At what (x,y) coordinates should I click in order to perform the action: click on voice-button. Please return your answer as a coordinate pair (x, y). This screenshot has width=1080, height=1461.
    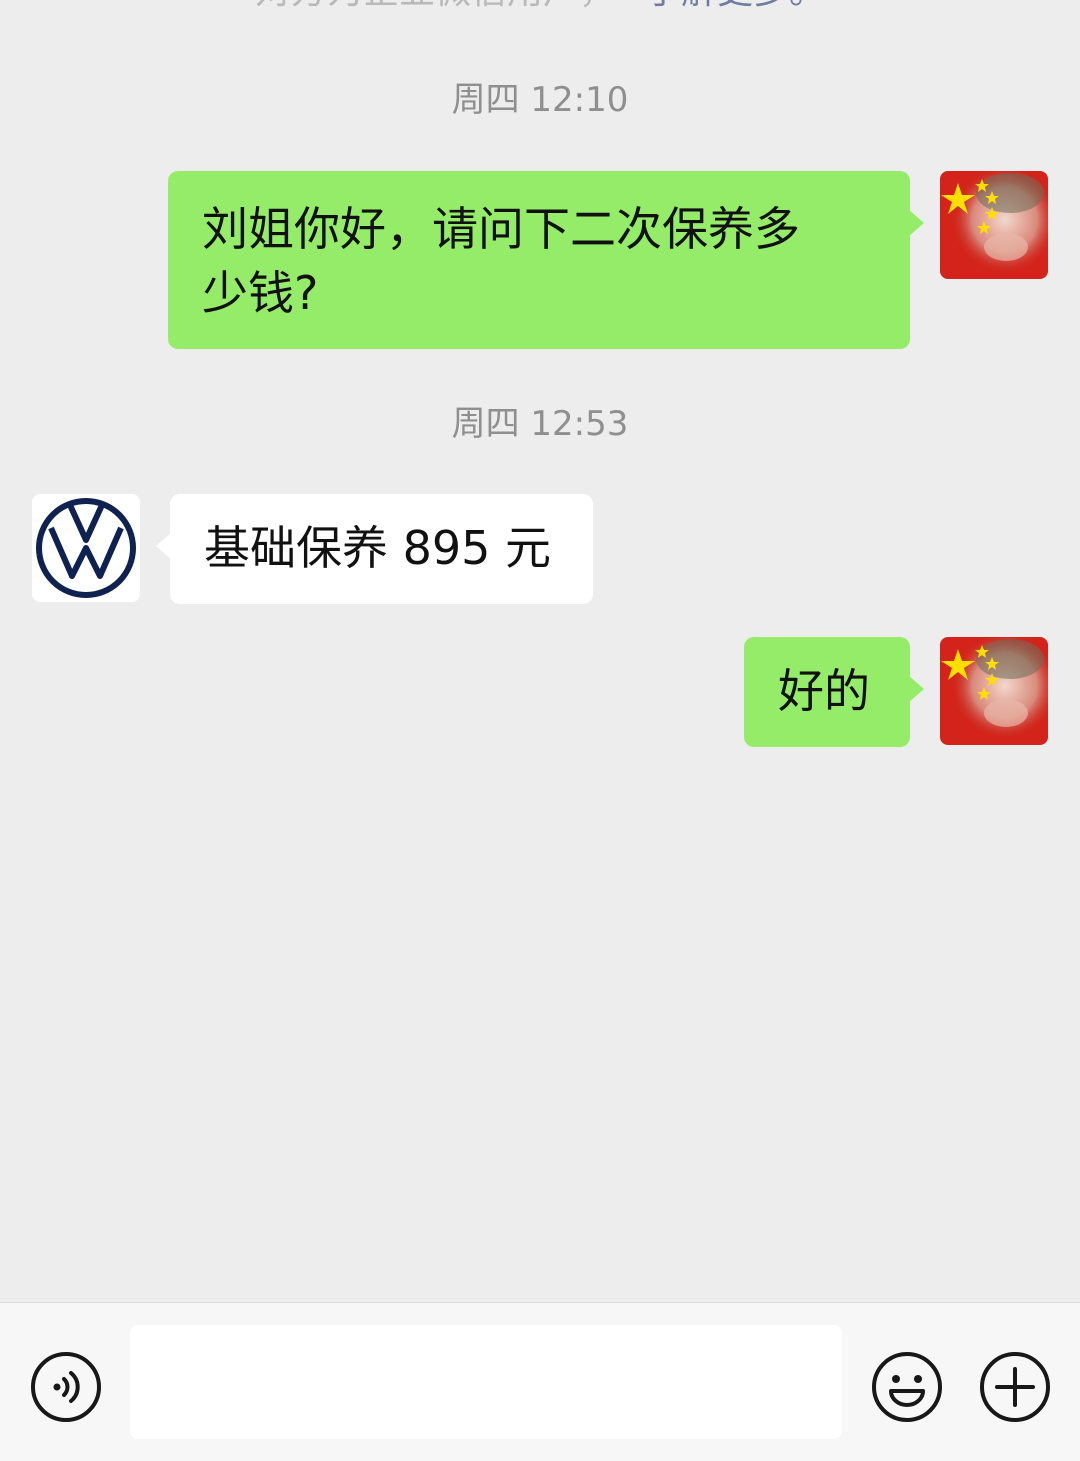
    Looking at the image, I should click on (66, 1387).